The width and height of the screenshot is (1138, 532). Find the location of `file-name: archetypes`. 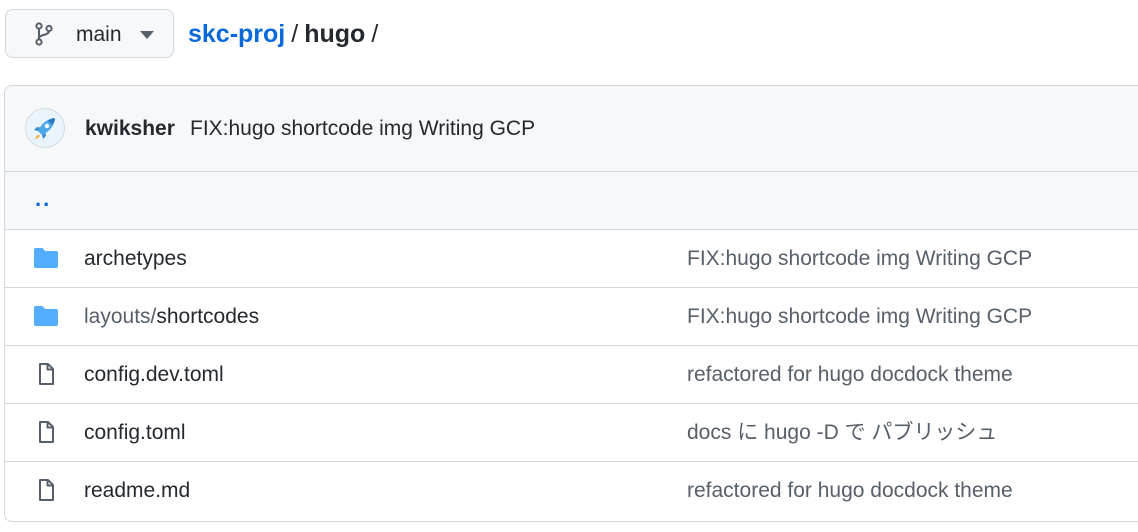

file-name: archetypes is located at coordinates (135, 258).